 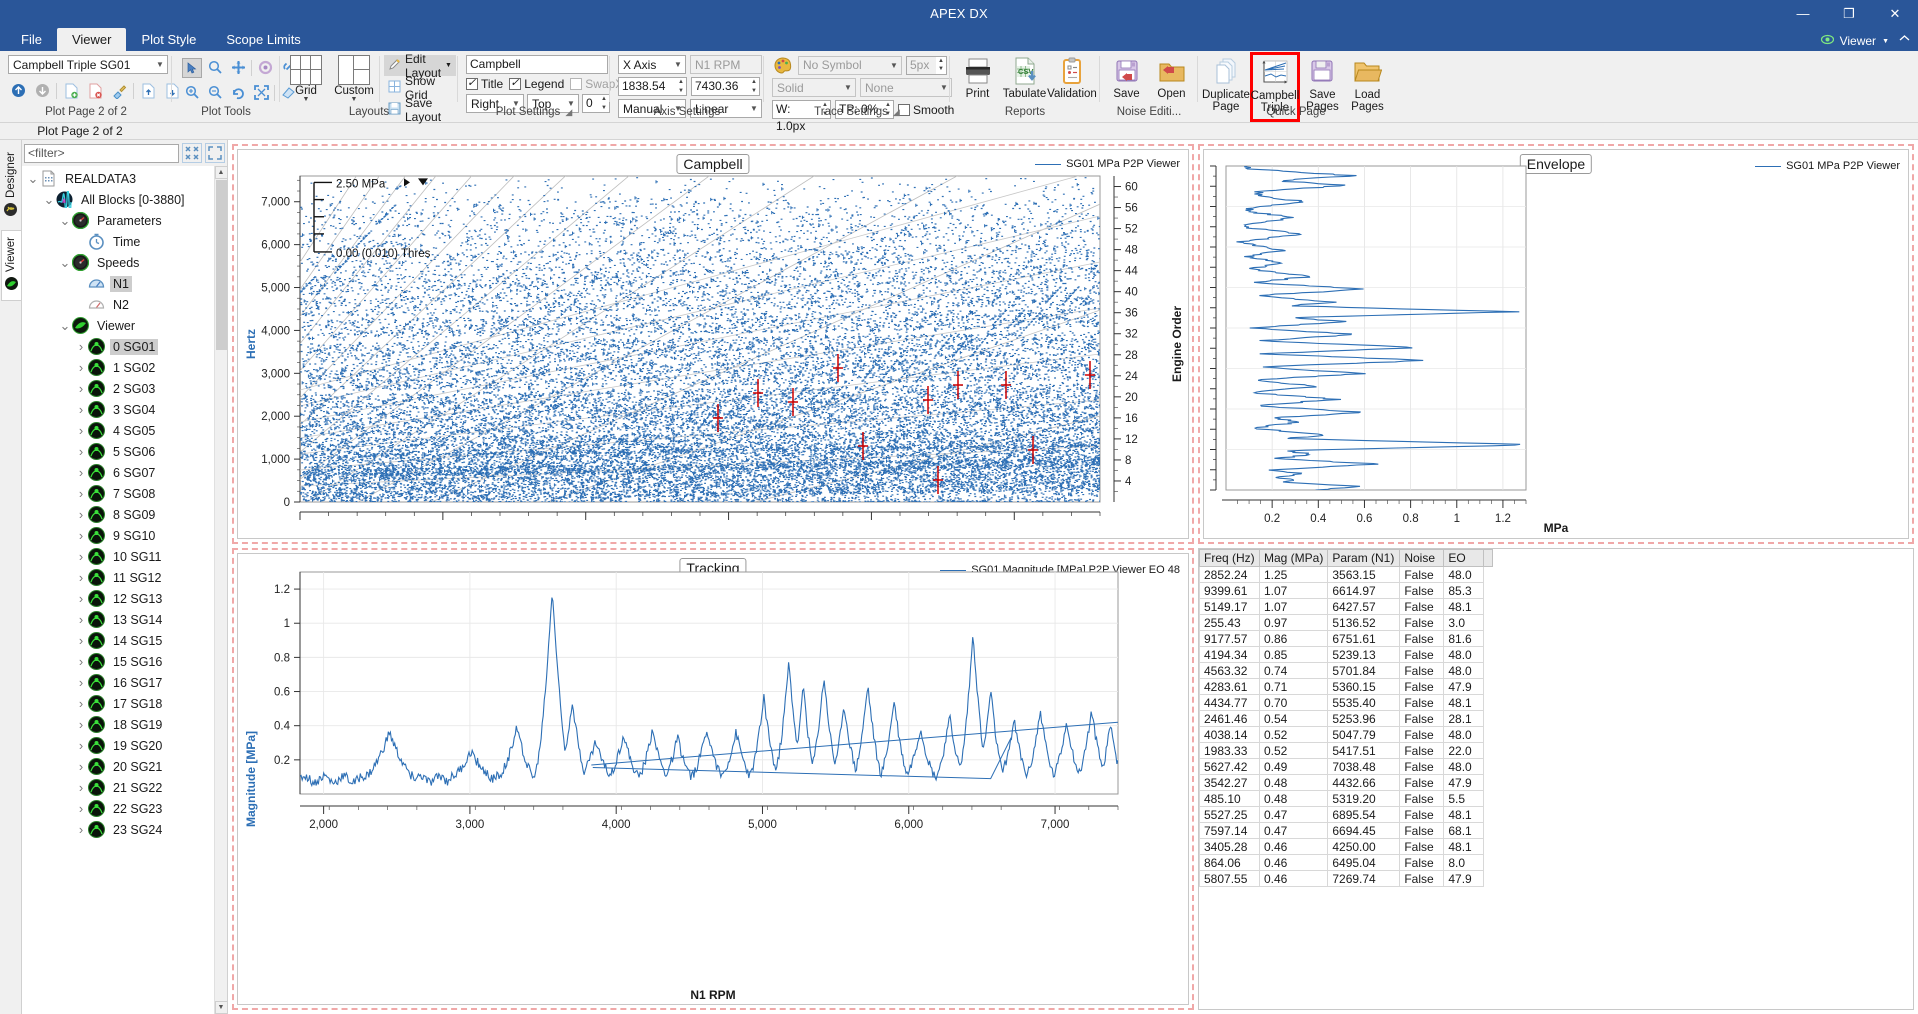 I want to click on new-page-icon, so click(x=71, y=91).